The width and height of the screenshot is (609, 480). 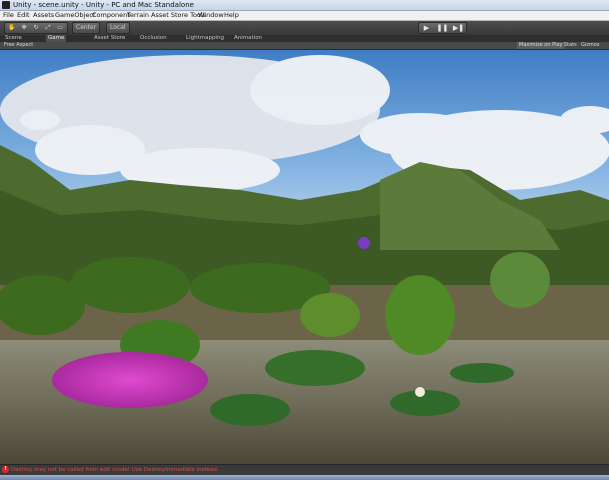 I want to click on rotate-tool-icon: ↻, so click(x=36, y=28).